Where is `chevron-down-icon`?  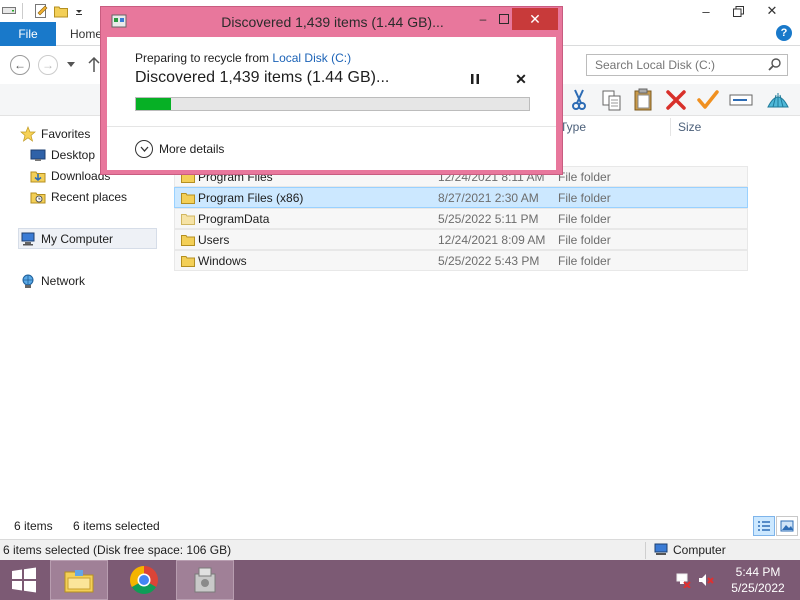 chevron-down-icon is located at coordinates (144, 149).